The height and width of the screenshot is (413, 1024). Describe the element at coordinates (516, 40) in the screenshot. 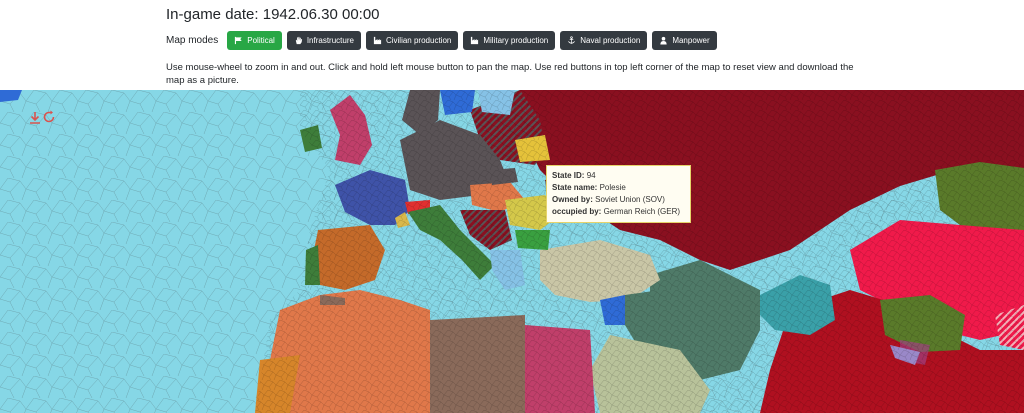

I see `military-production-label: Military production` at that location.